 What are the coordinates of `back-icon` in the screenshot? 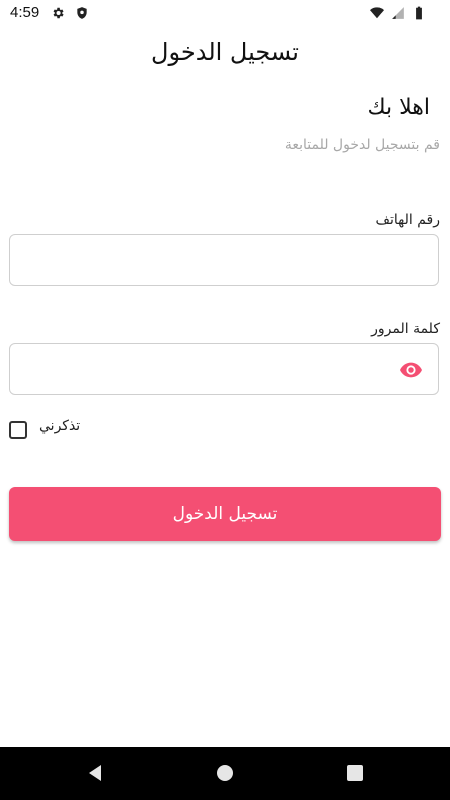 It's located at (95, 773).